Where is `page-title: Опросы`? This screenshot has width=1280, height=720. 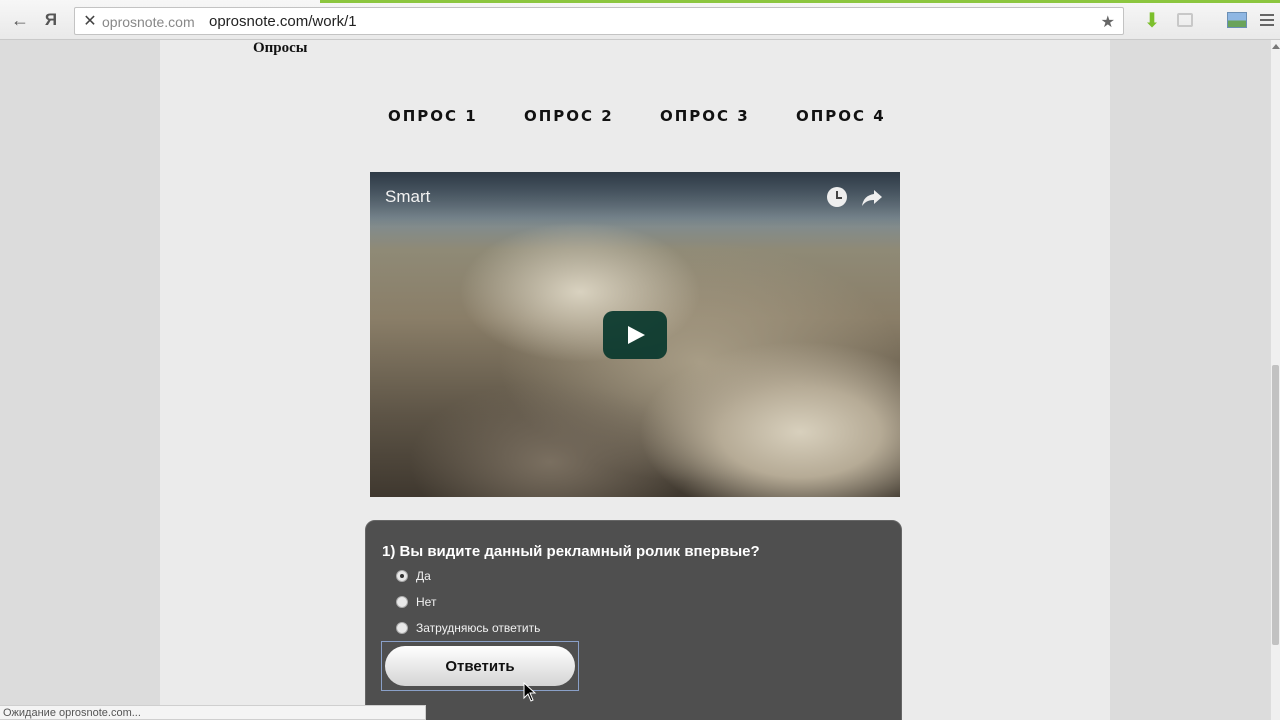 page-title: Опросы is located at coordinates (280, 48).